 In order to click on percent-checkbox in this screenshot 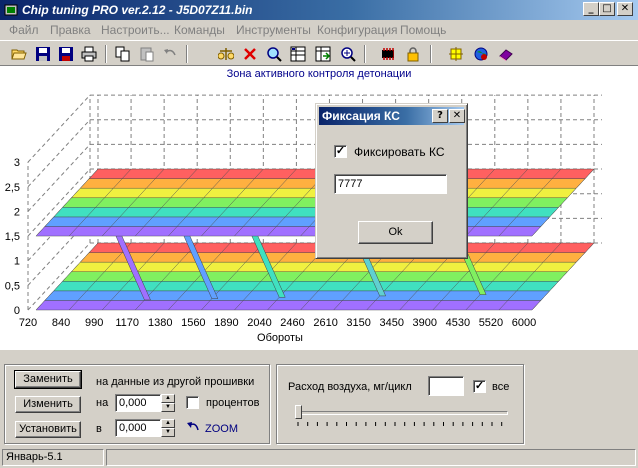, I will do `click(192, 402)`.